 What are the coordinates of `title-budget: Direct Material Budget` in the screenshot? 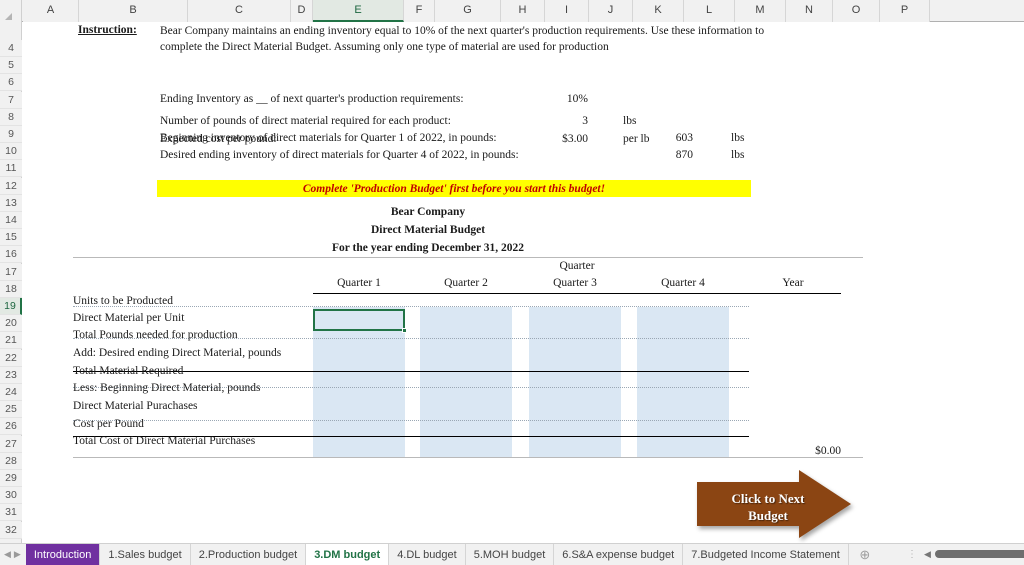 It's located at (428, 230).